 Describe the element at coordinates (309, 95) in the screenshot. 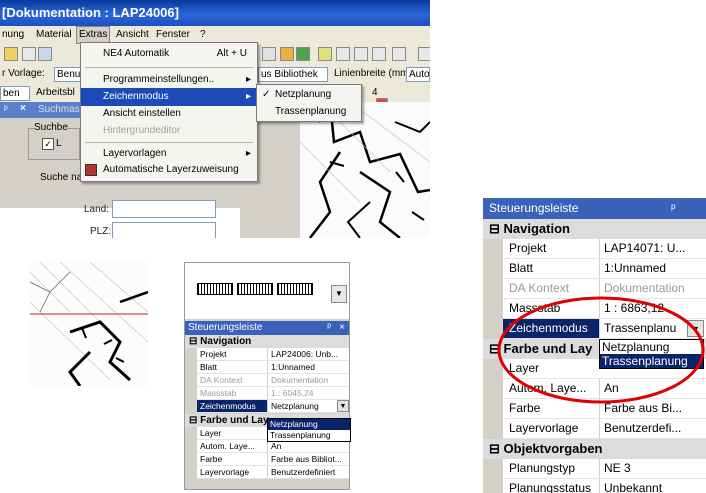

I see `submenu-item-netzplanung: ✓ Netzplanung` at that location.